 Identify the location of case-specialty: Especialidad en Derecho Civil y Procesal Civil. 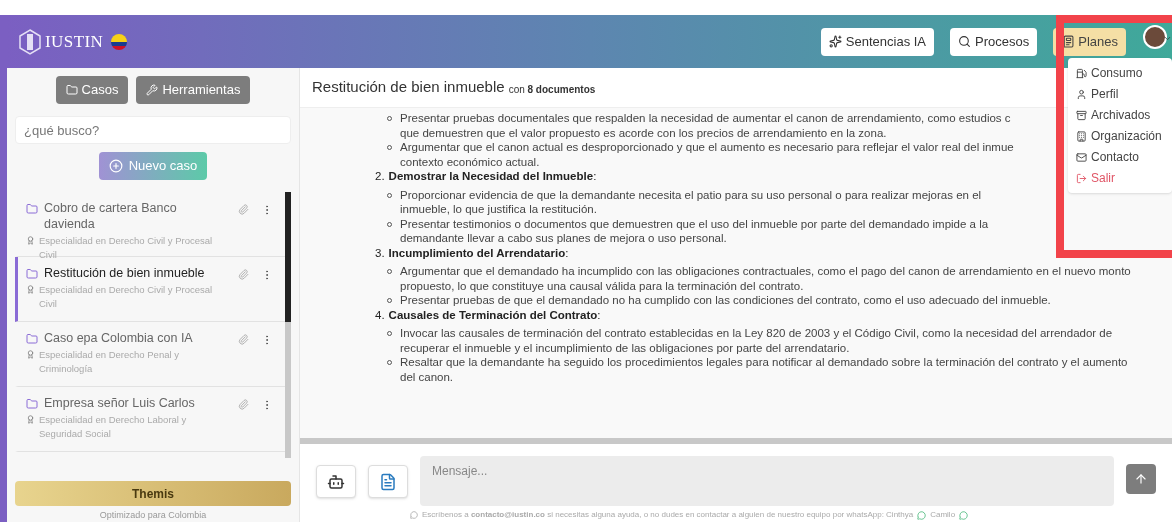
(126, 297).